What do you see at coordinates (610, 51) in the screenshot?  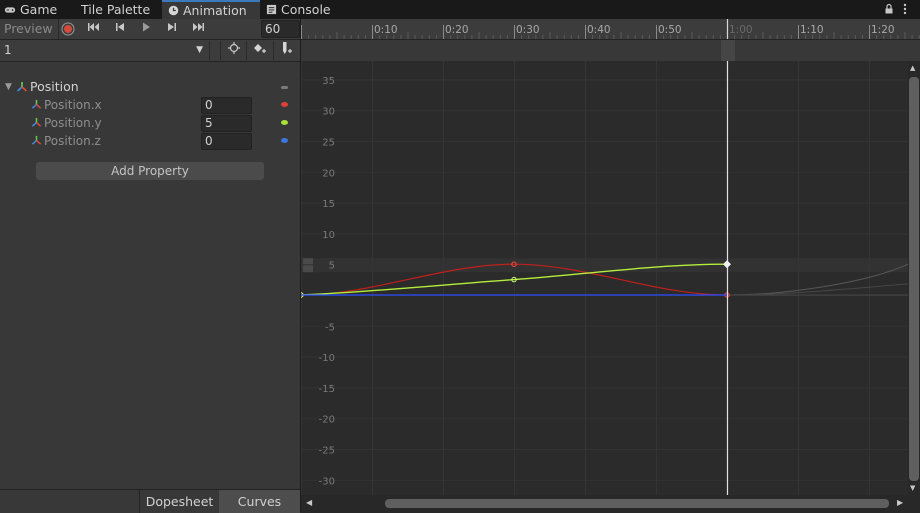 I see `event-bar` at bounding box center [610, 51].